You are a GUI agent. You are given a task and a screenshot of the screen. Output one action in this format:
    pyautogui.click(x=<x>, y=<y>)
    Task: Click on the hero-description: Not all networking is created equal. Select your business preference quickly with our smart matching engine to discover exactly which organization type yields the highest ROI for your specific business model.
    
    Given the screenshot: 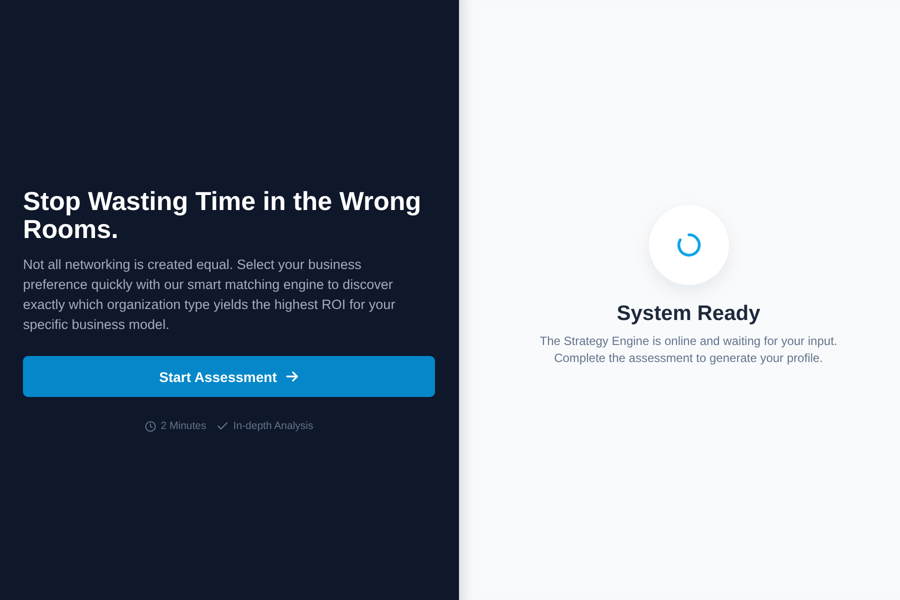 What is the action you would take?
    pyautogui.click(x=209, y=295)
    